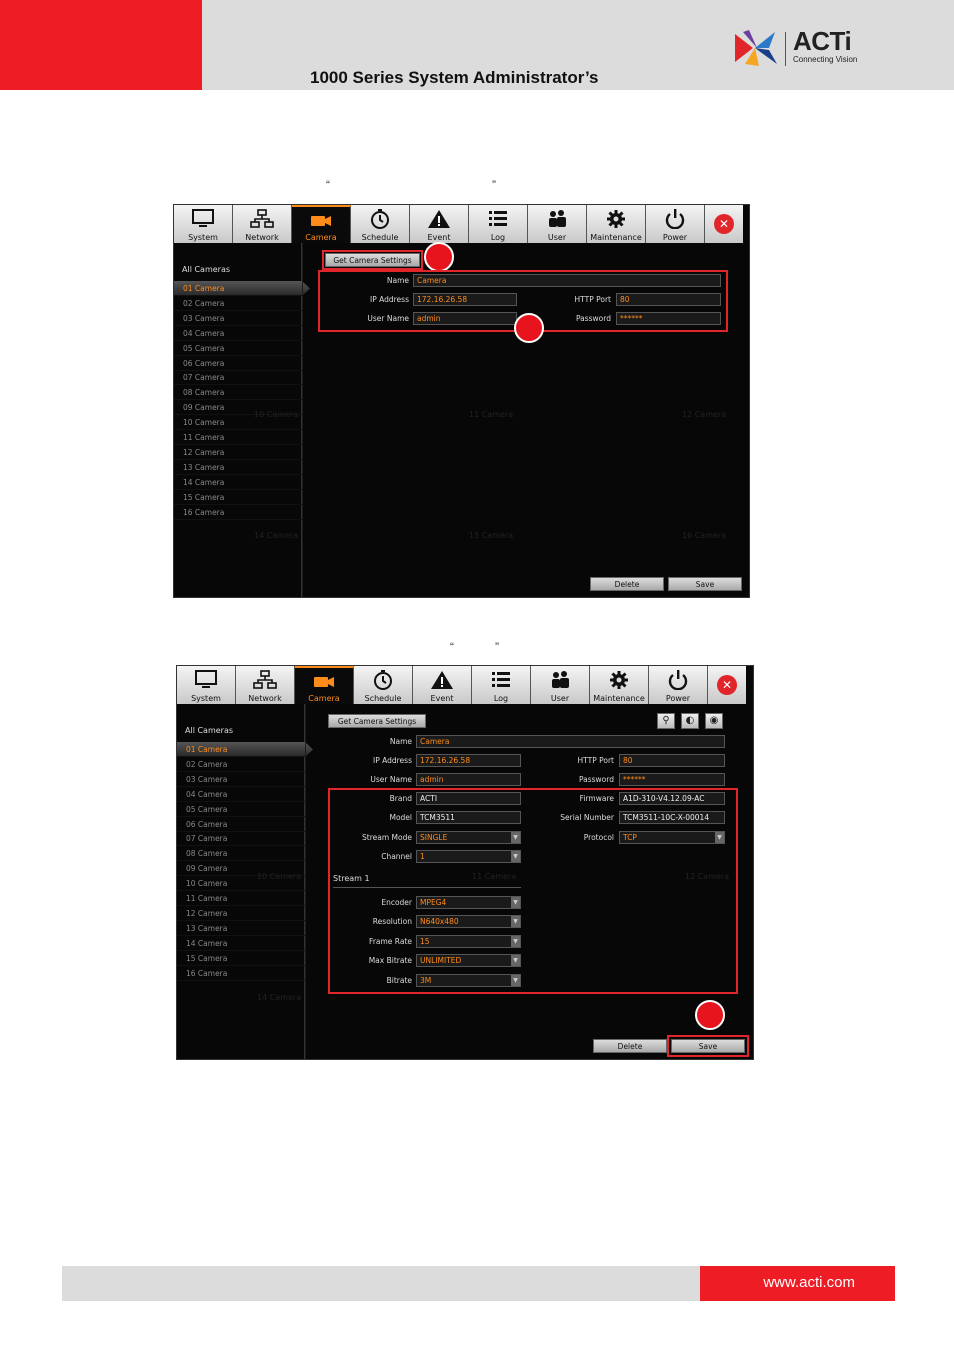  Describe the element at coordinates (785, 49) in the screenshot. I see `logo-divider` at that location.